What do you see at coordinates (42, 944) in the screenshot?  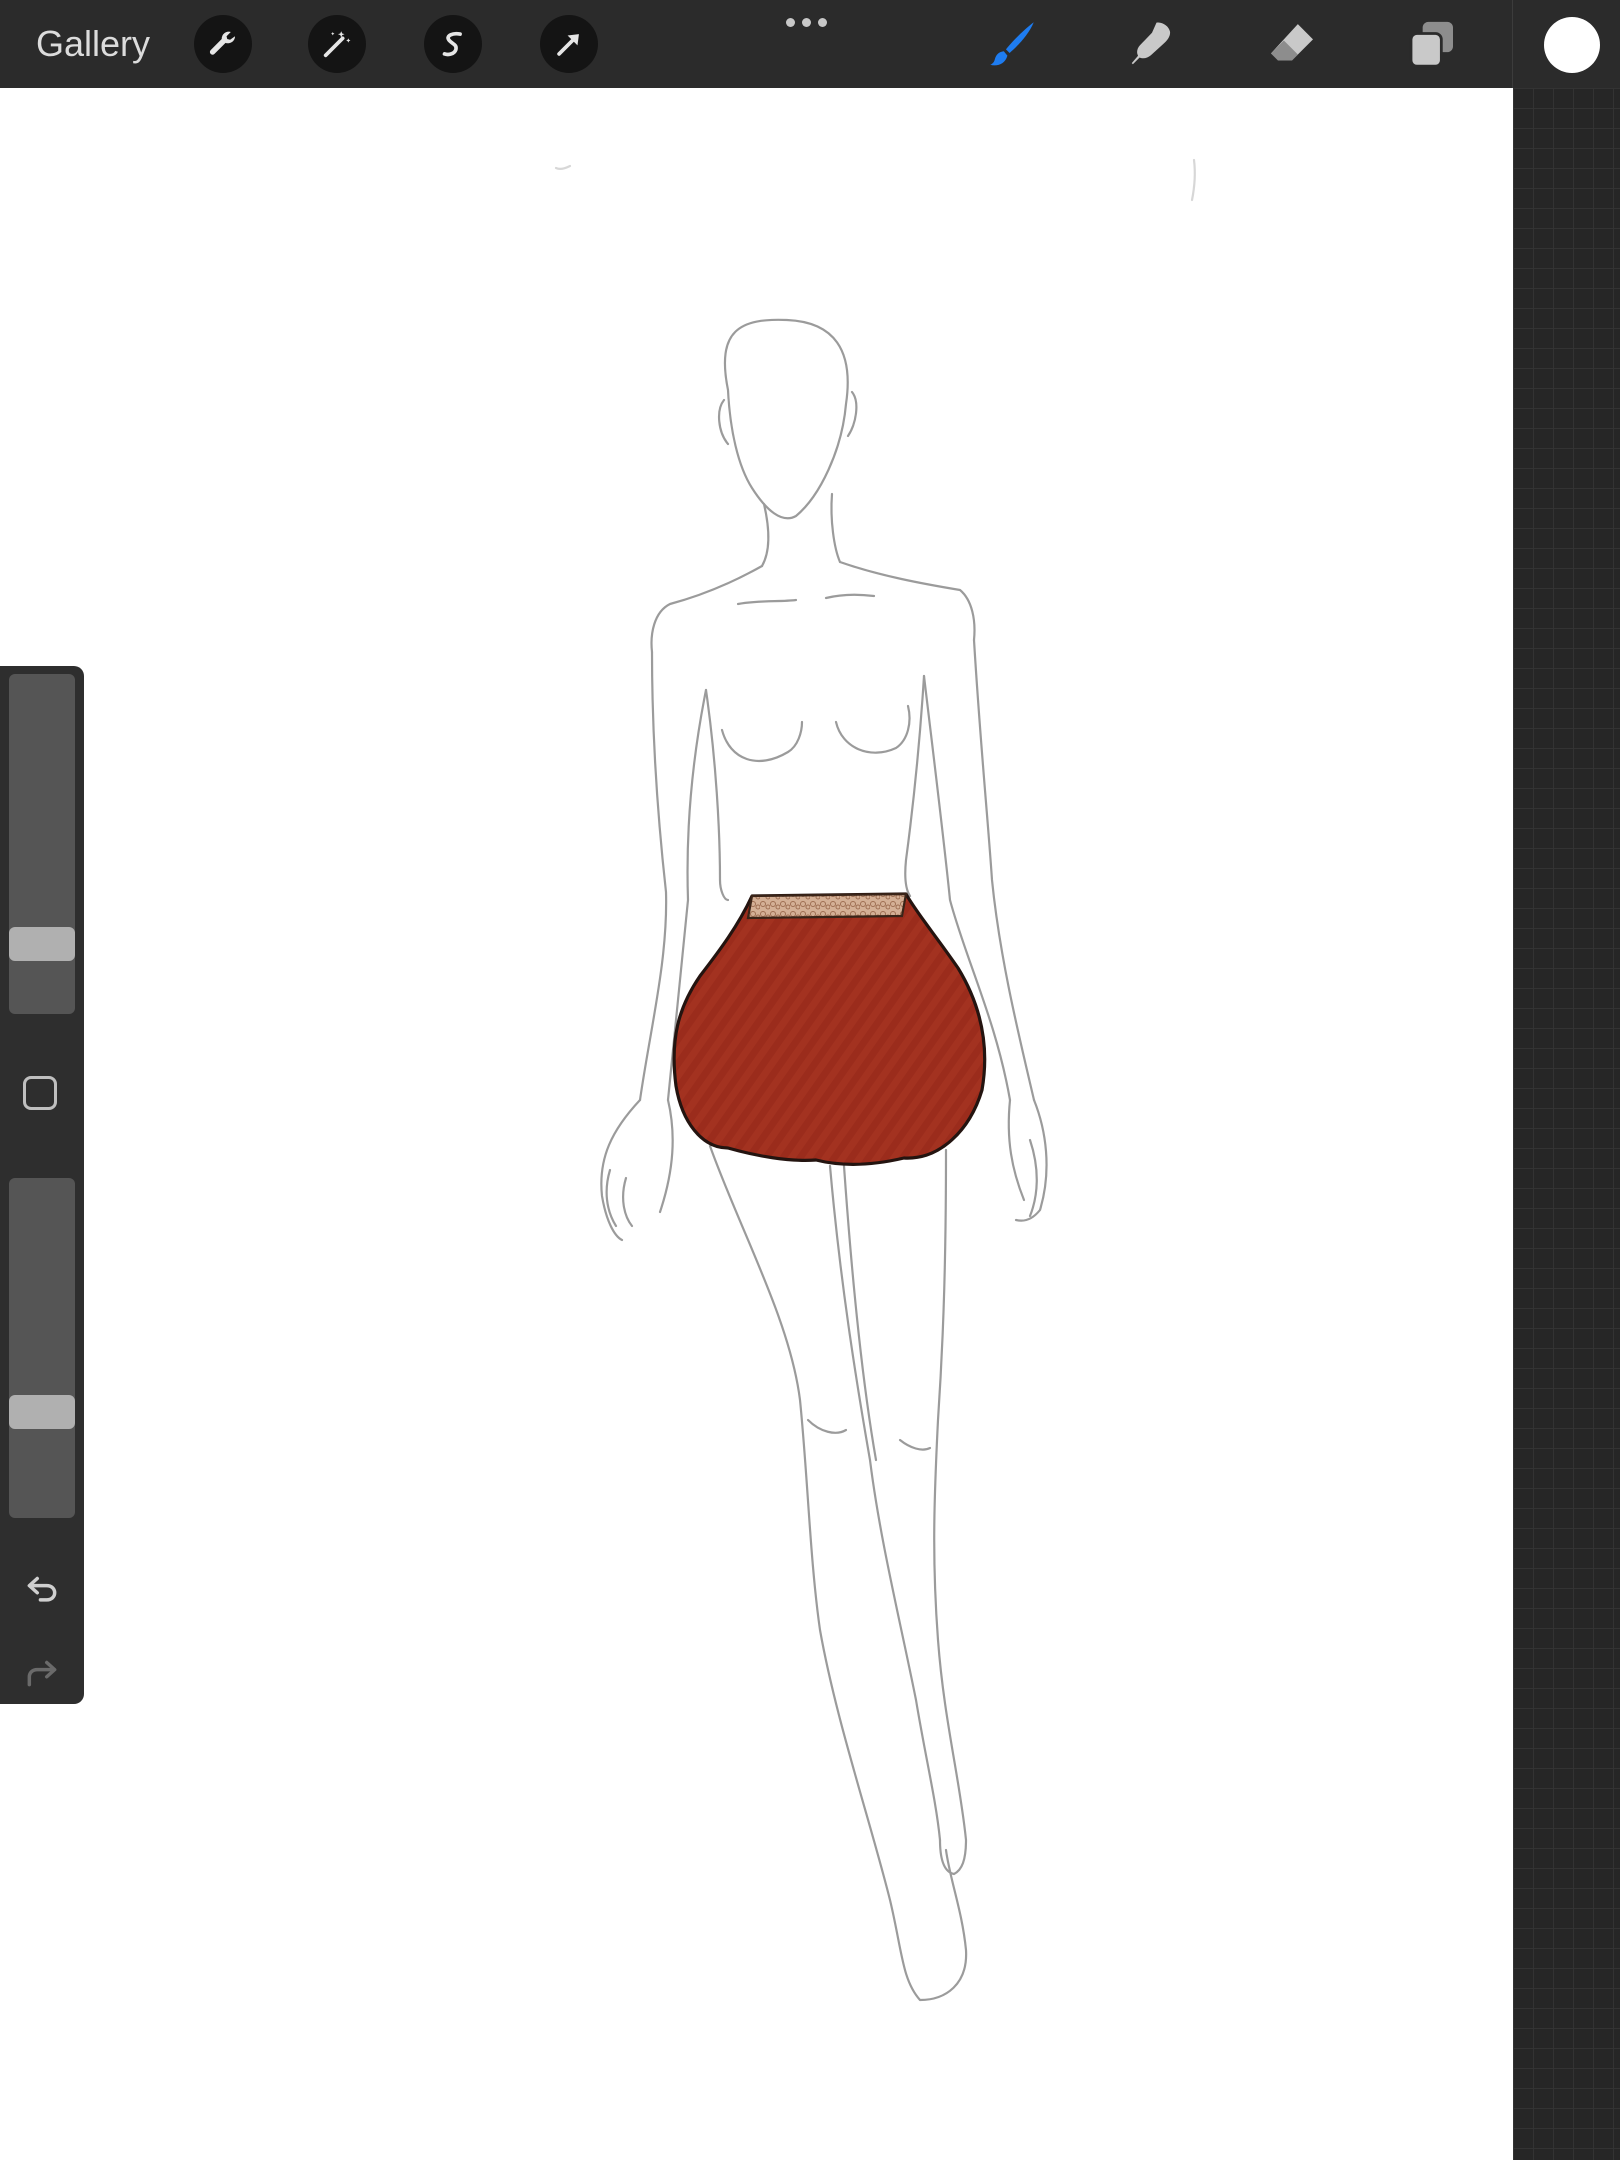 I see `brush-size-handle` at bounding box center [42, 944].